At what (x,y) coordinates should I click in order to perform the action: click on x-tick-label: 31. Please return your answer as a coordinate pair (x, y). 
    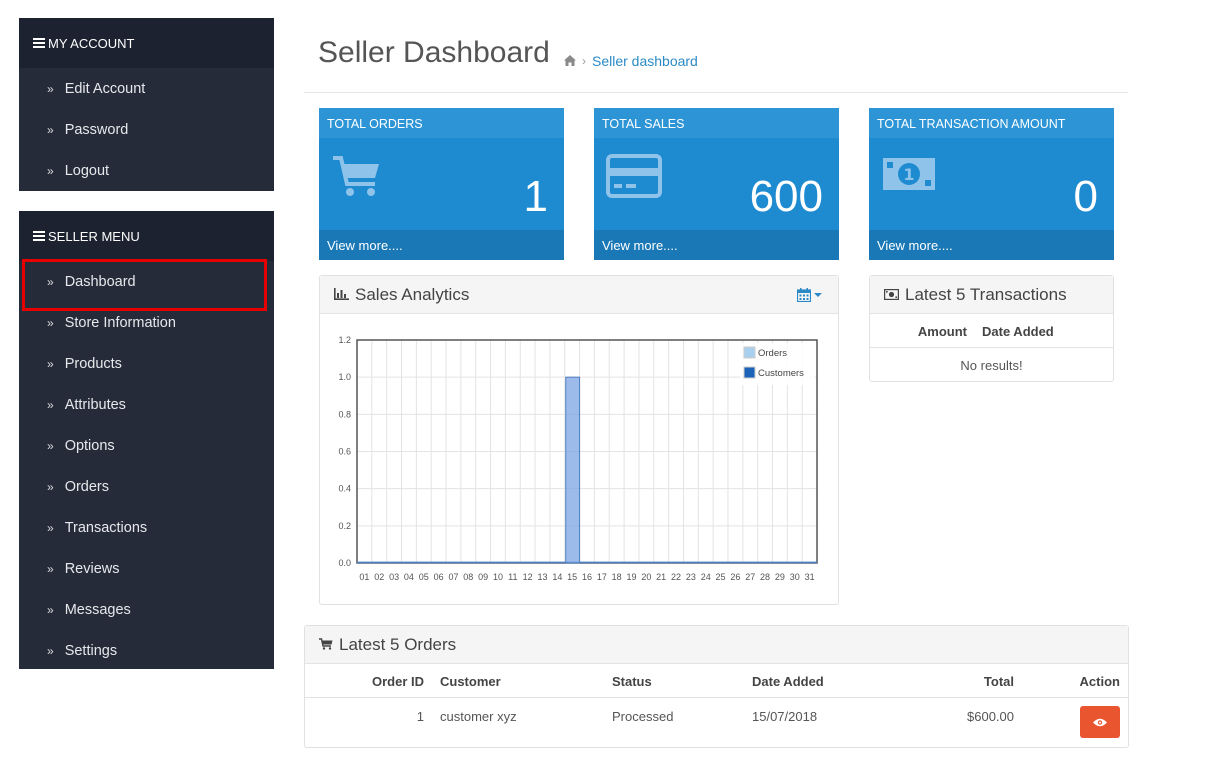
    Looking at the image, I should click on (810, 577).